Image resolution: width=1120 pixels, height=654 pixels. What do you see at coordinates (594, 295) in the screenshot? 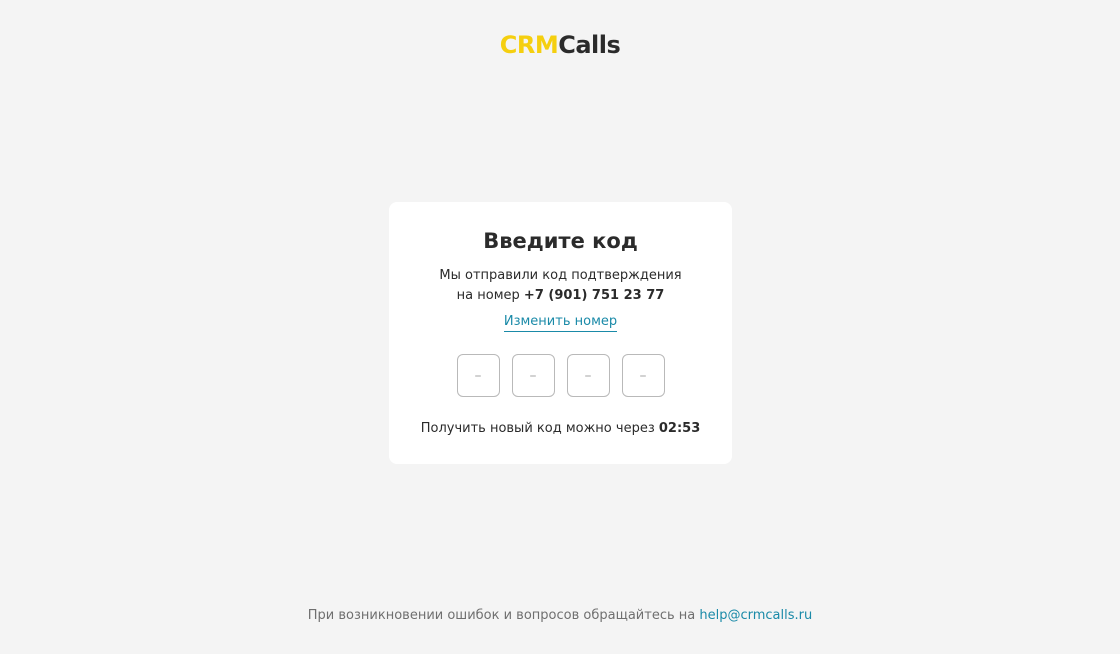
I see `phone-number: +7 (901) 751 23 77` at bounding box center [594, 295].